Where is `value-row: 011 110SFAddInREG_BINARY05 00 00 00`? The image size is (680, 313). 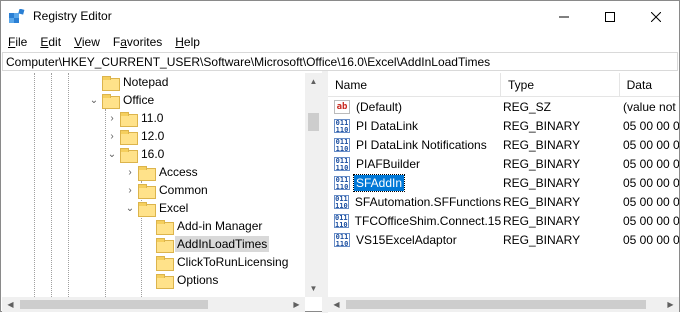 value-row: 011 110SFAddInREG_BINARY05 00 00 00 is located at coordinates (503, 182).